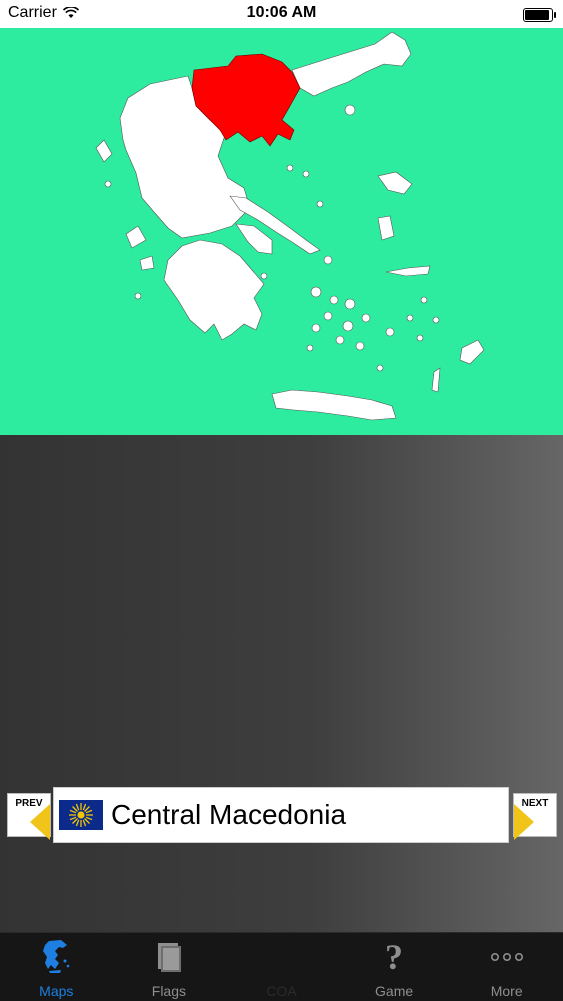  Describe the element at coordinates (394, 991) in the screenshot. I see `tab-game-label: Game` at that location.